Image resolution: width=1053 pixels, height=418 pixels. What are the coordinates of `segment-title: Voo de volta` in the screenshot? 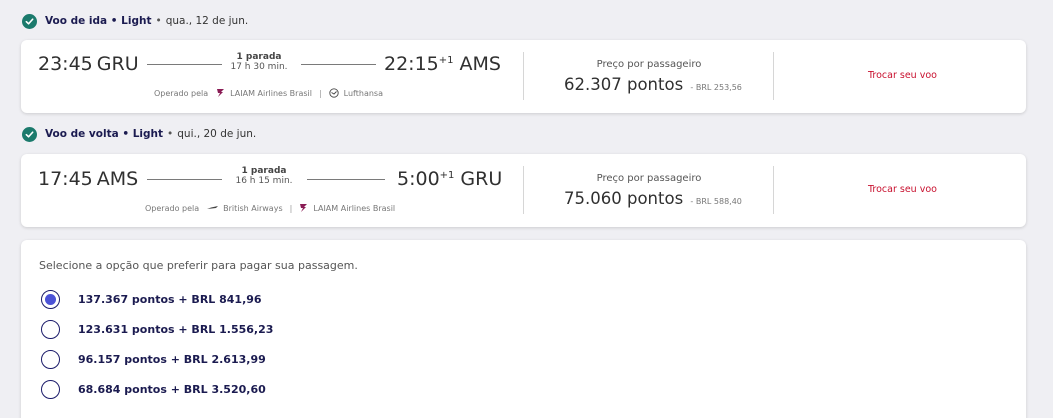 It's located at (82, 134).